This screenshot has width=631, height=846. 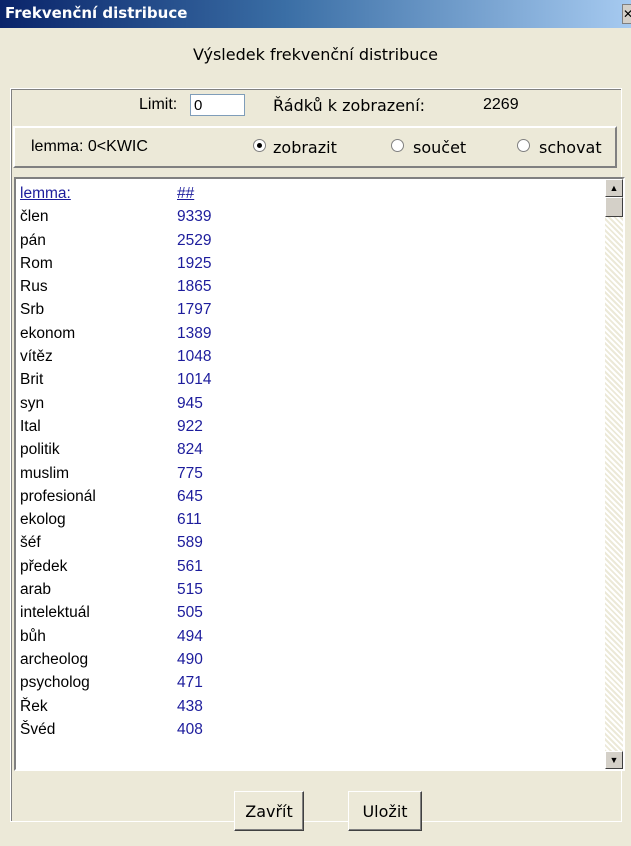 What do you see at coordinates (58, 496) in the screenshot?
I see `lemma-cell: profesionál` at bounding box center [58, 496].